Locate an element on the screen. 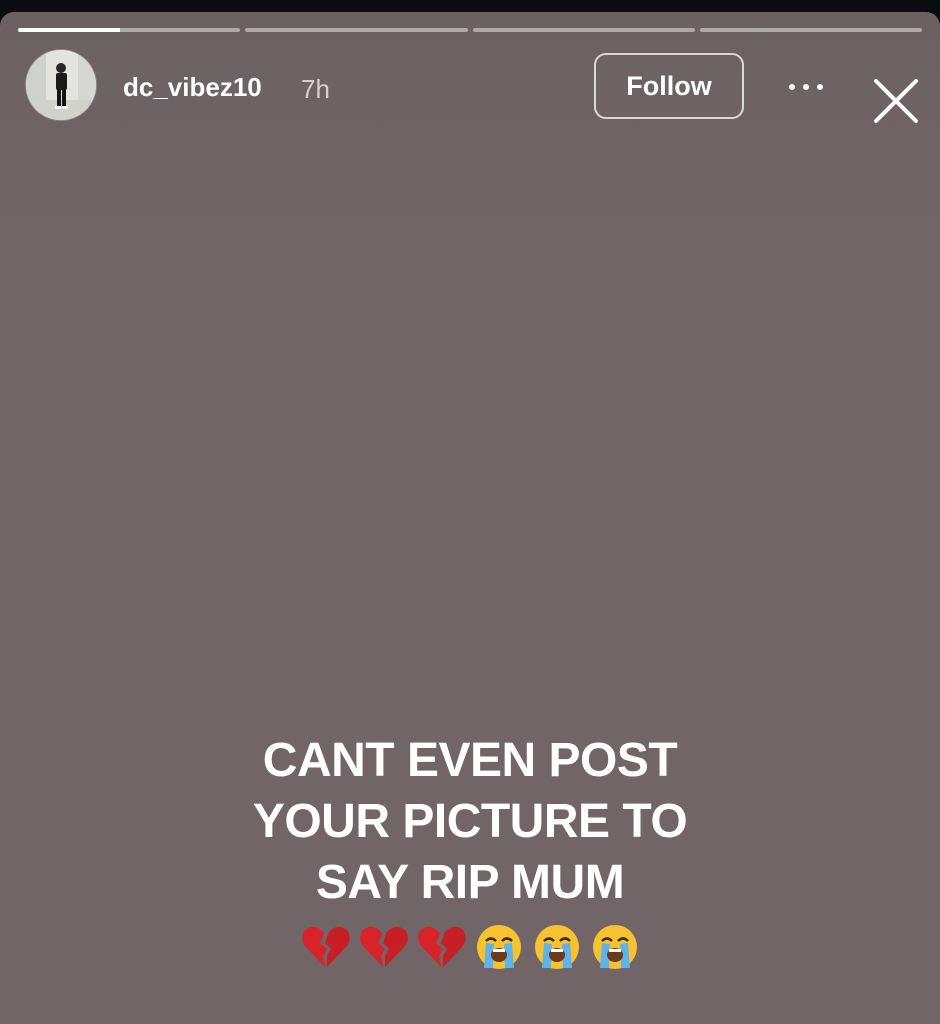 The height and width of the screenshot is (1024, 940). caption-line: SAY RIP MUM is located at coordinates (470, 882).